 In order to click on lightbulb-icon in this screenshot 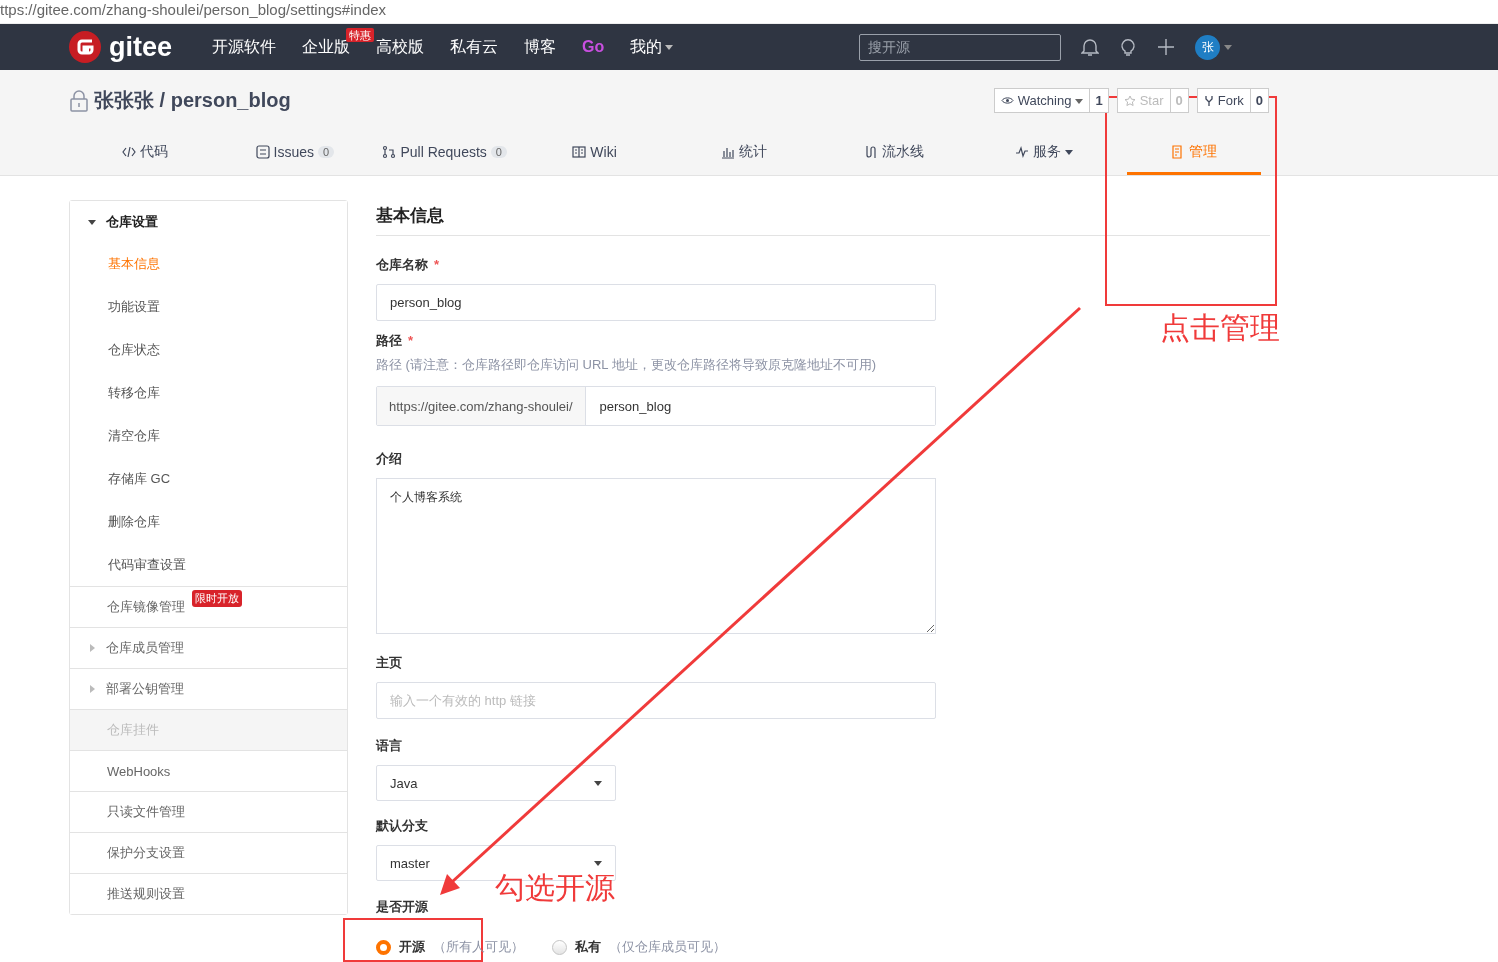, I will do `click(1128, 47)`.